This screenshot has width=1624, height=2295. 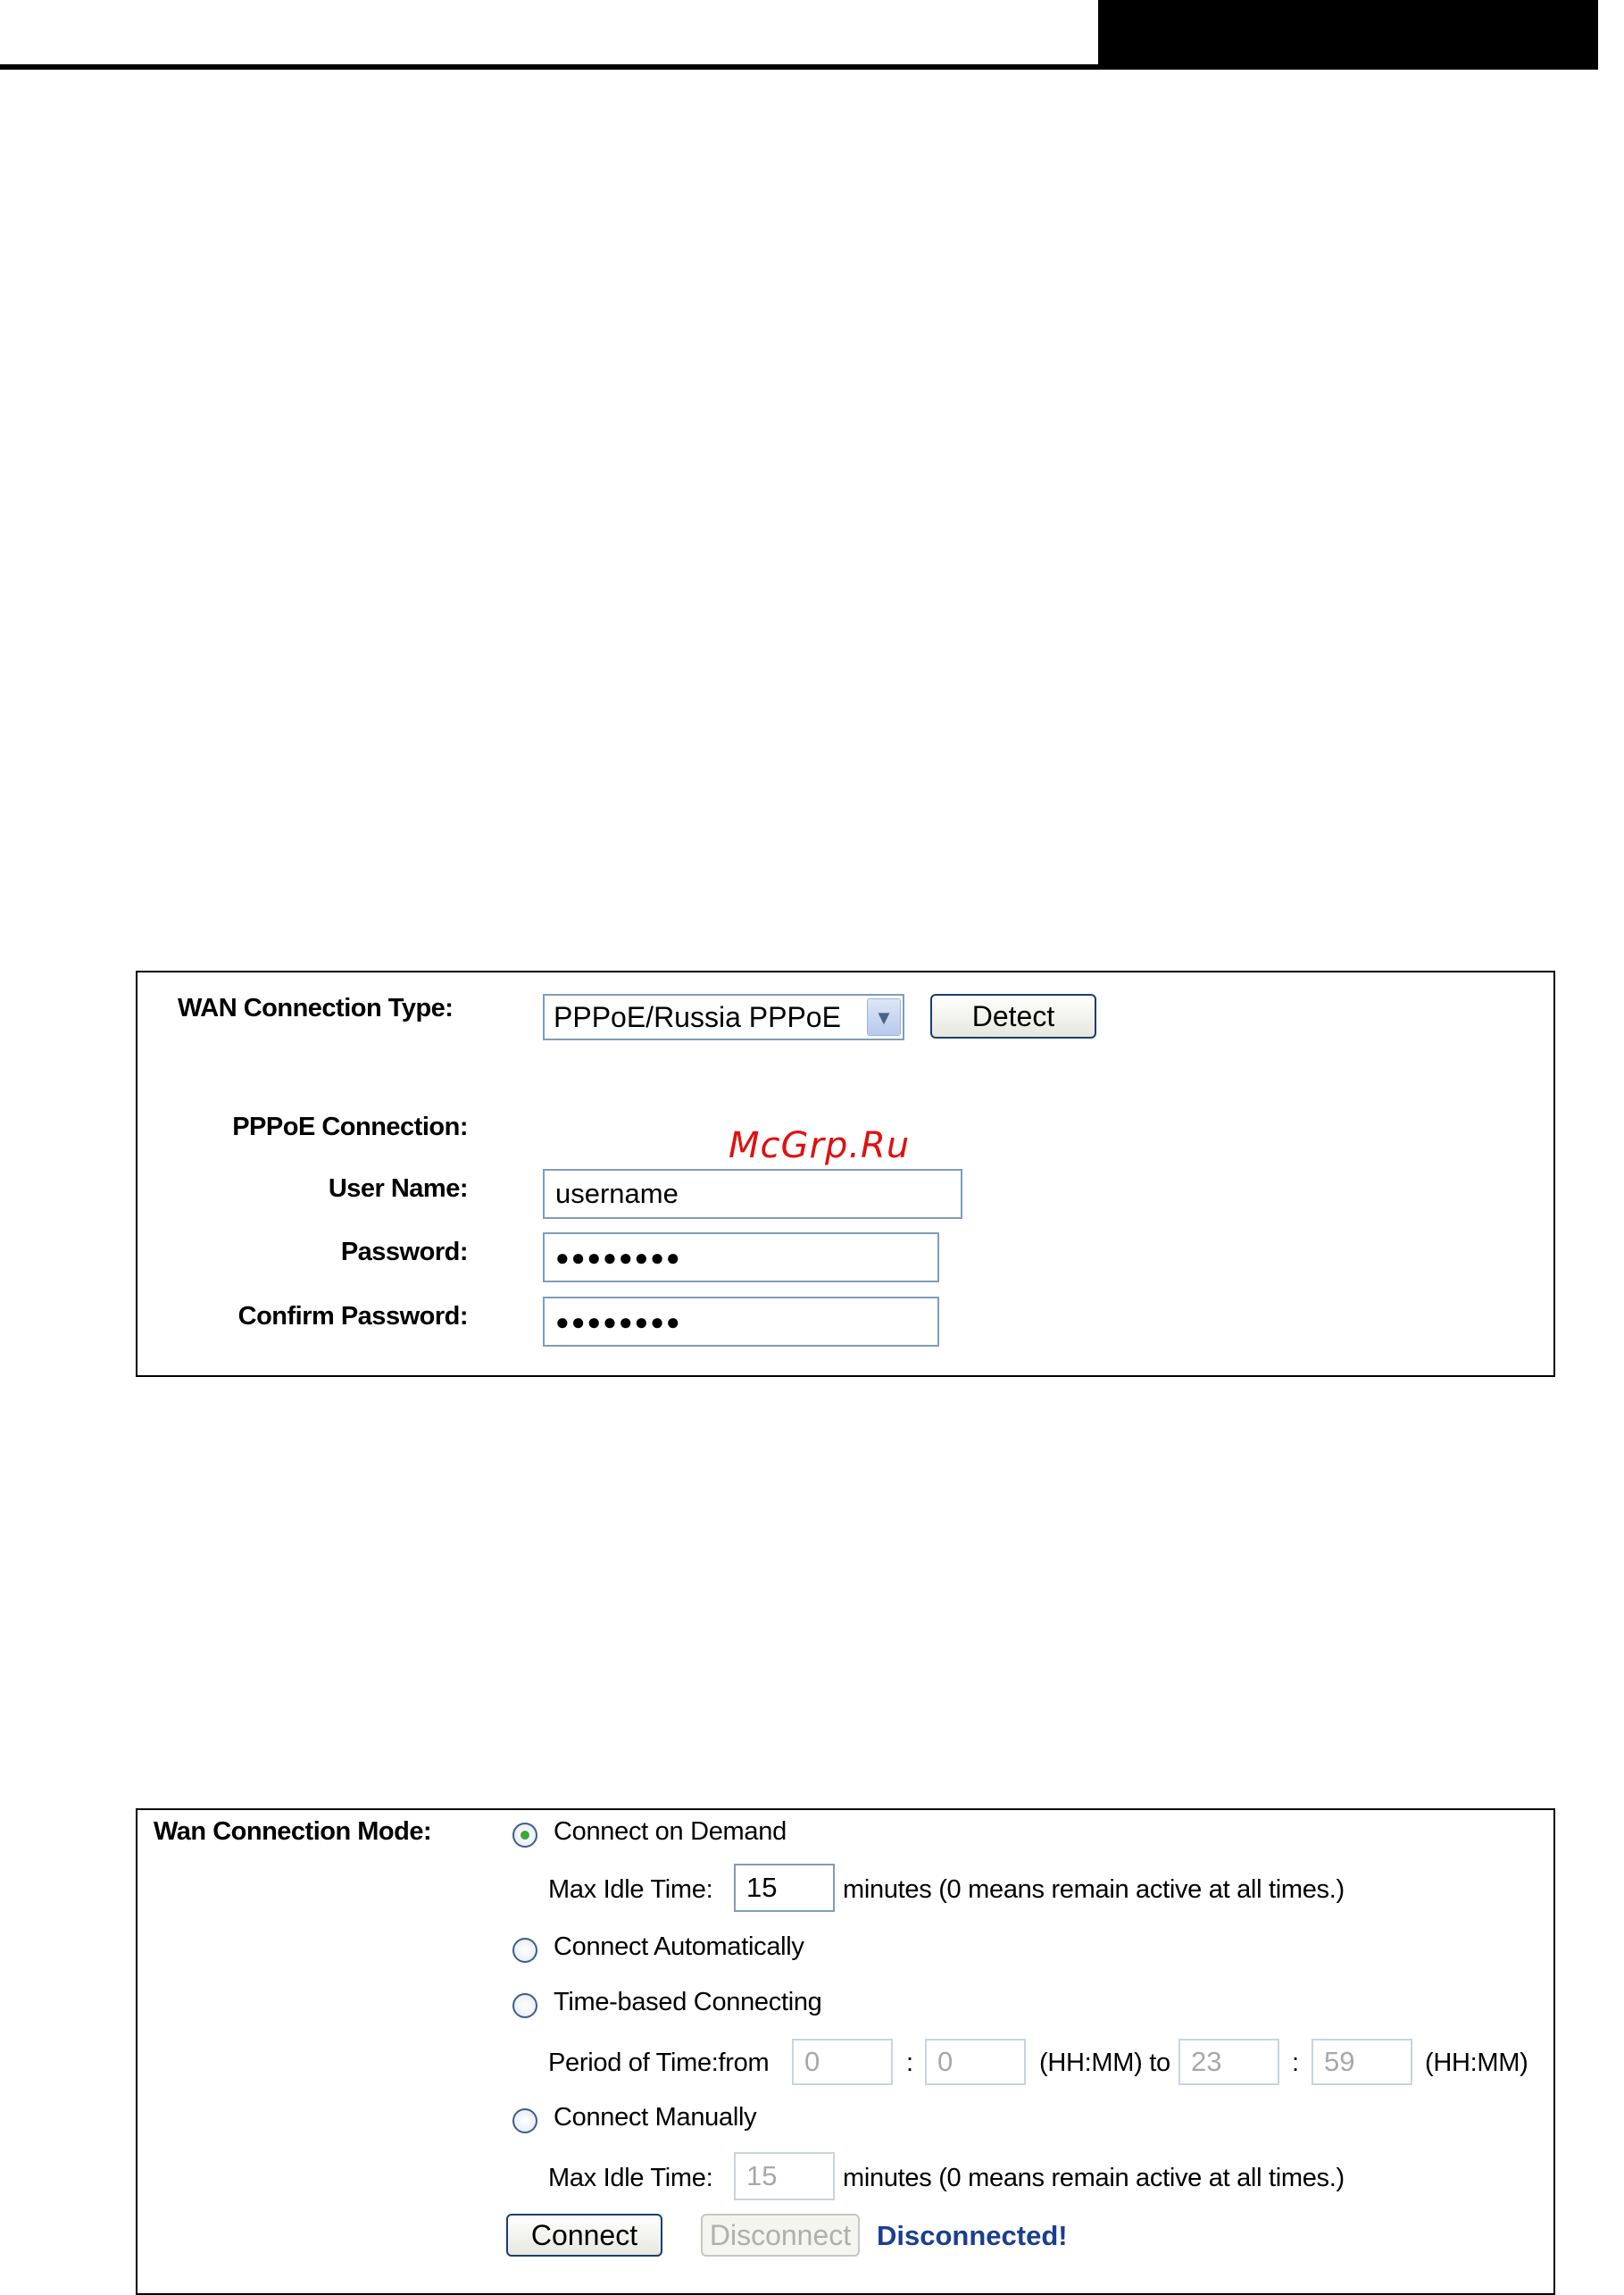 What do you see at coordinates (584, 2235) in the screenshot?
I see `connect-button: Connect` at bounding box center [584, 2235].